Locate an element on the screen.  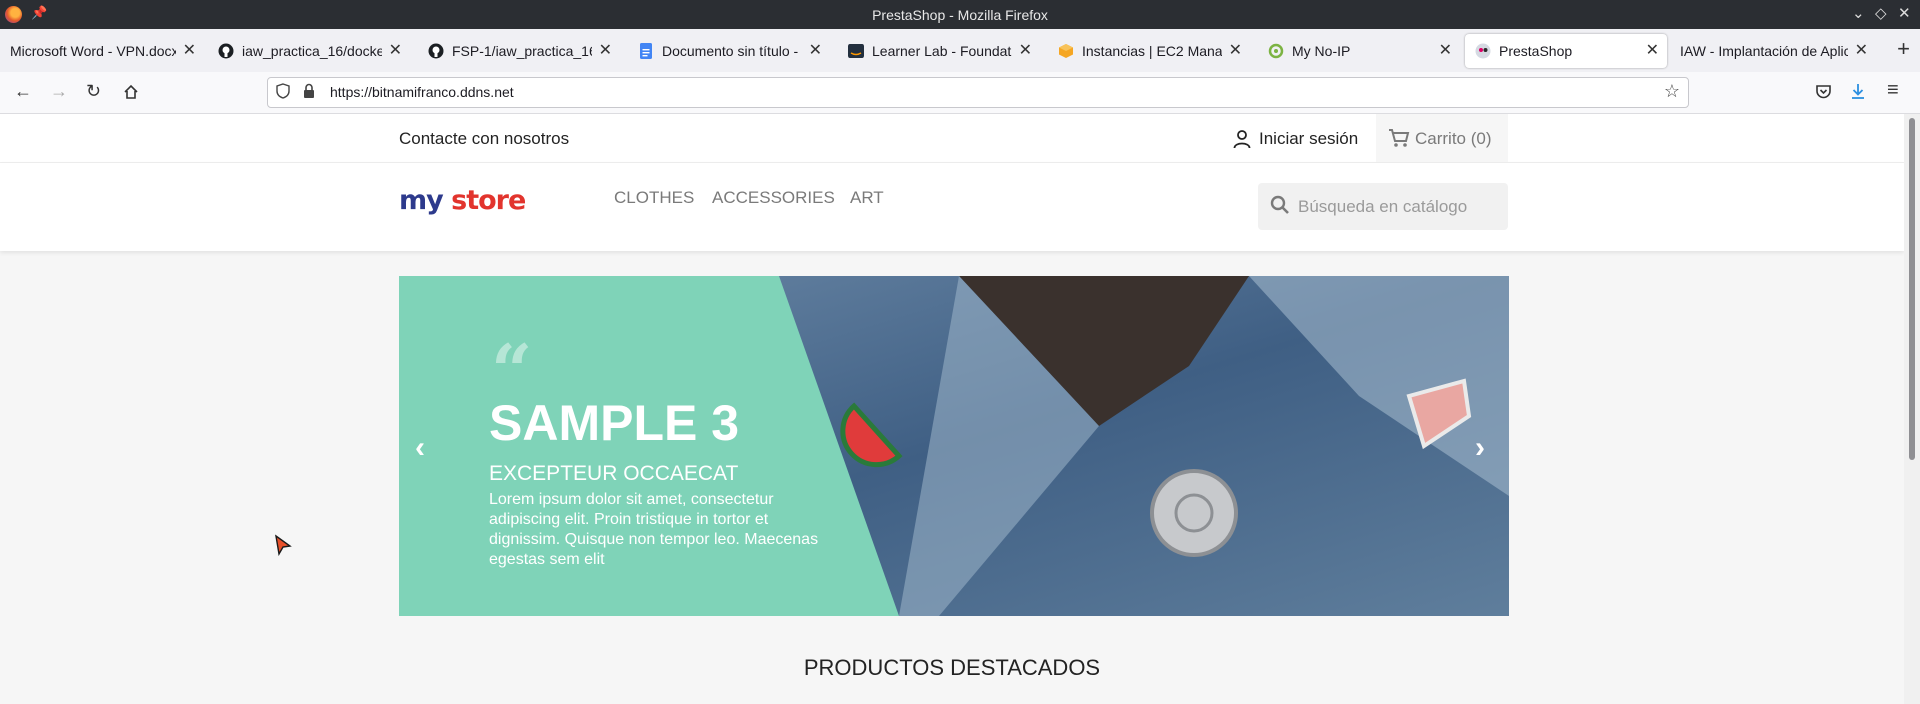
search-input: Búsqueda en catálogo is located at coordinates (1382, 207).